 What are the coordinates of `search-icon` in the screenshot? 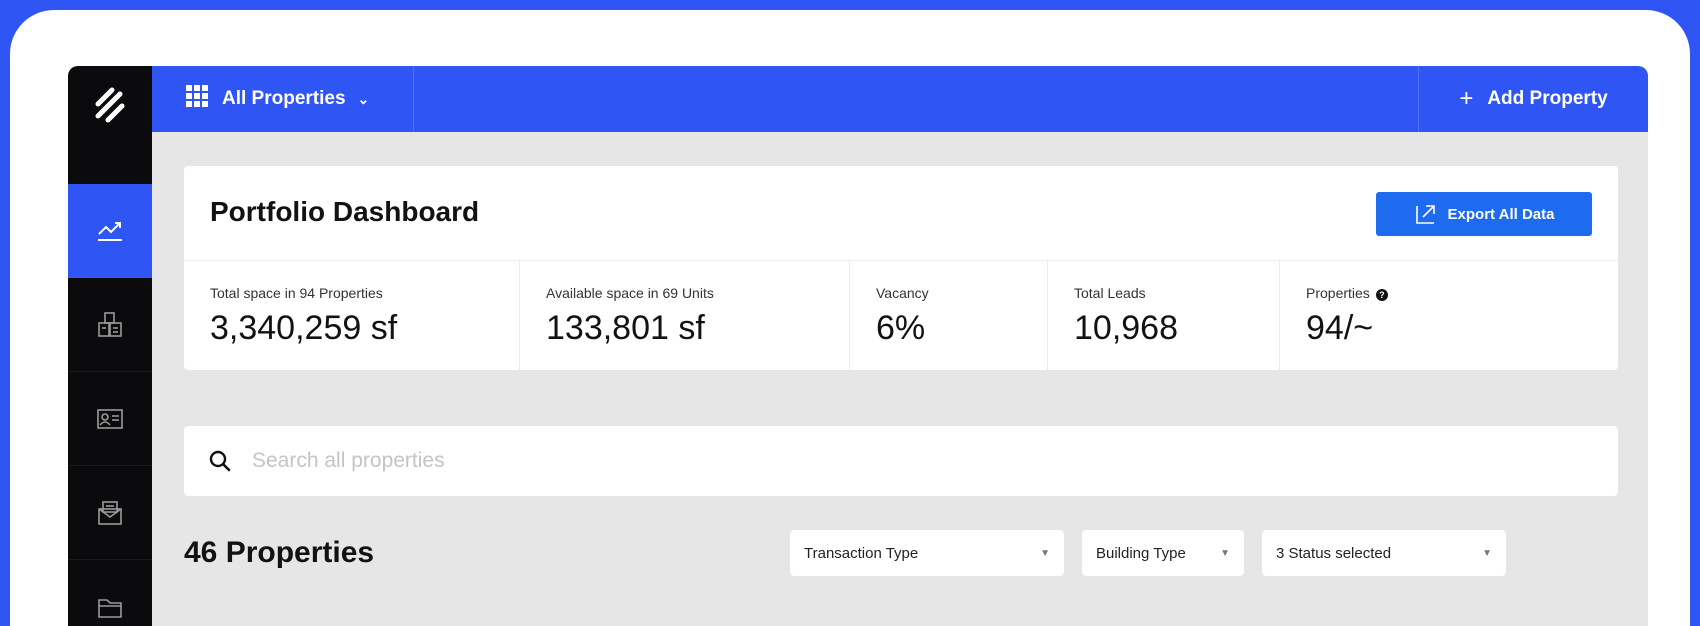 It's located at (220, 461).